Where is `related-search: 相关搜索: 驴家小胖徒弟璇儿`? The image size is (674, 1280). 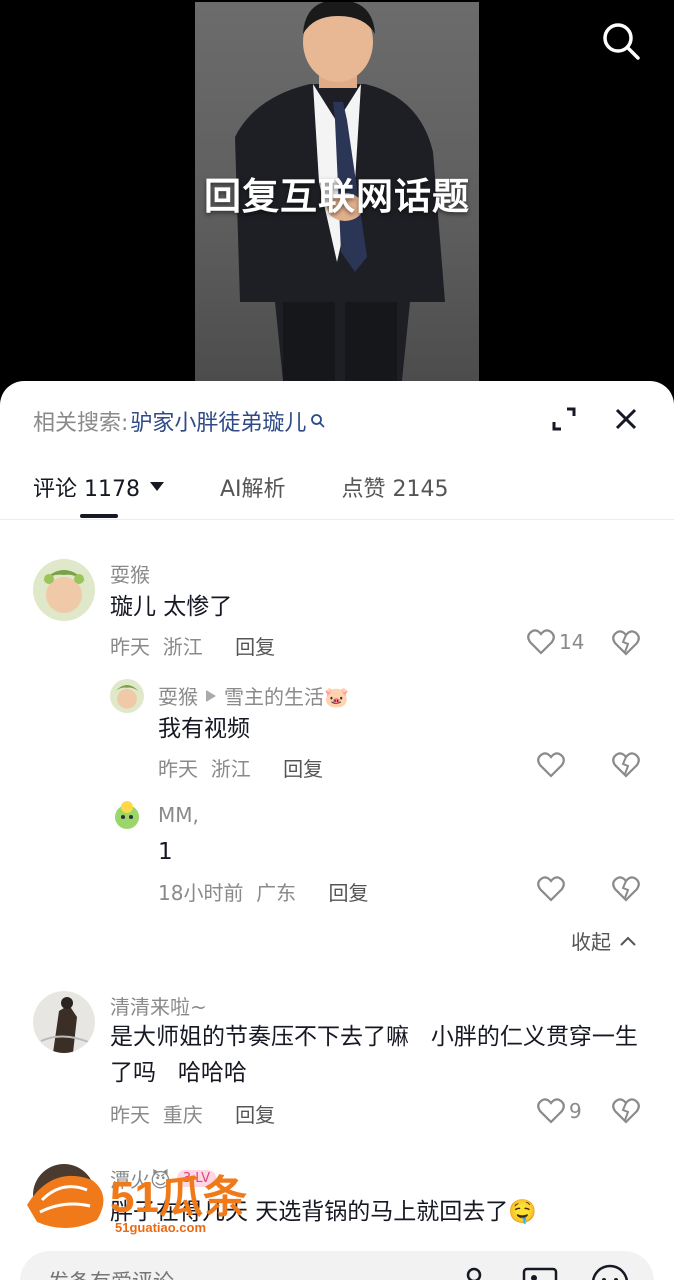
related-search: 相关搜索: 驴家小胖徒弟璇儿 is located at coordinates (179, 421).